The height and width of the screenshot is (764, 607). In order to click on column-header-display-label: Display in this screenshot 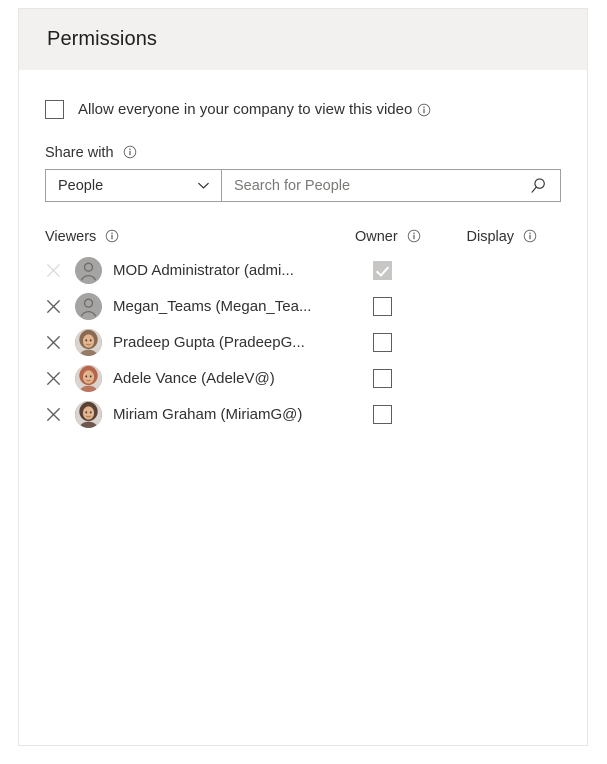, I will do `click(490, 237)`.